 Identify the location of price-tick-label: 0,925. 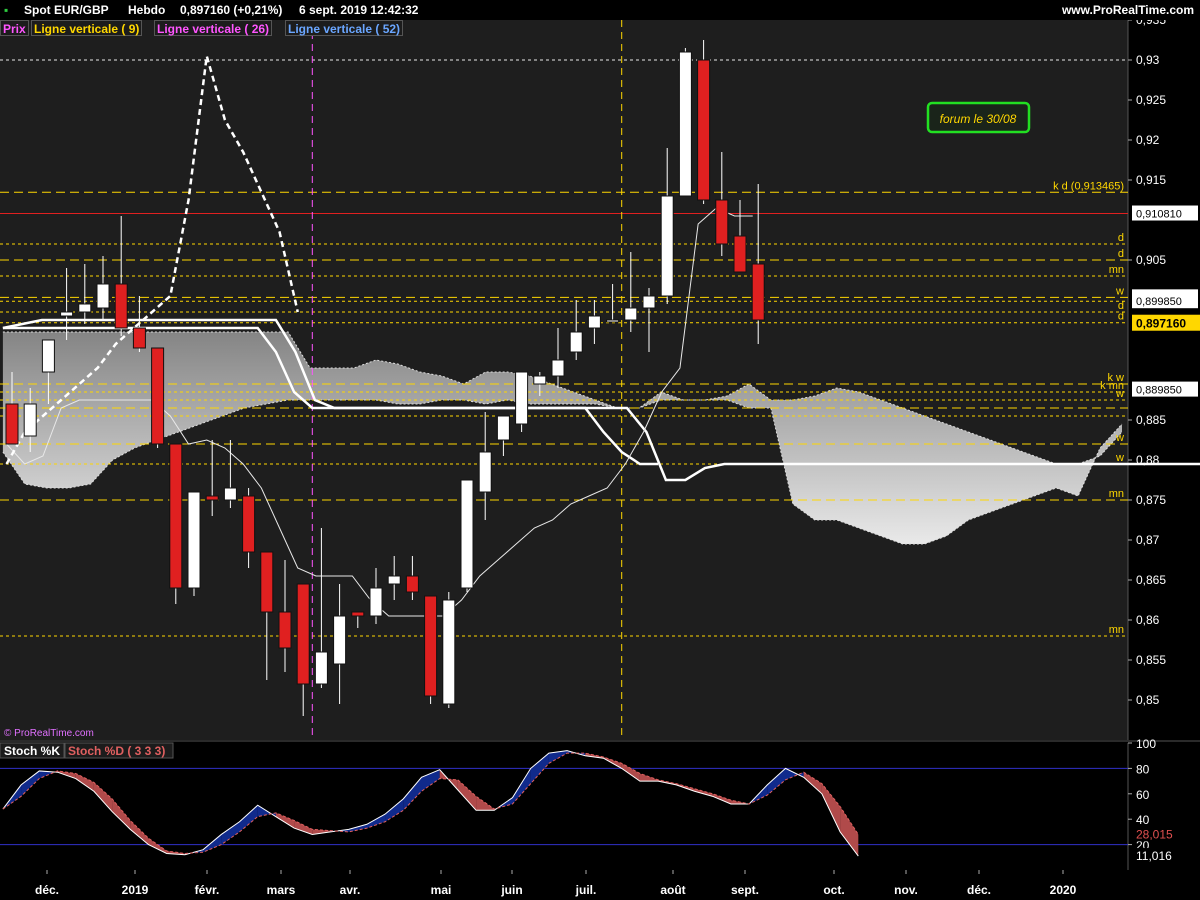
(1151, 100).